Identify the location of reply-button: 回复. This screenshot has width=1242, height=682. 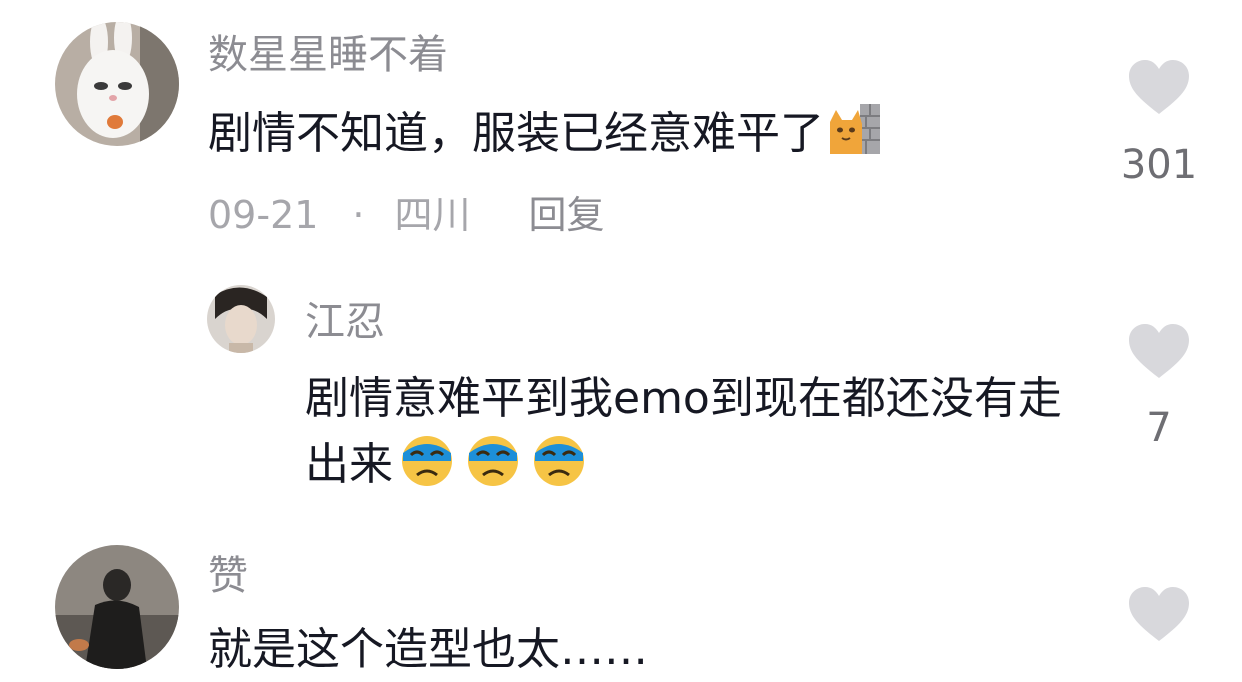
(567, 215).